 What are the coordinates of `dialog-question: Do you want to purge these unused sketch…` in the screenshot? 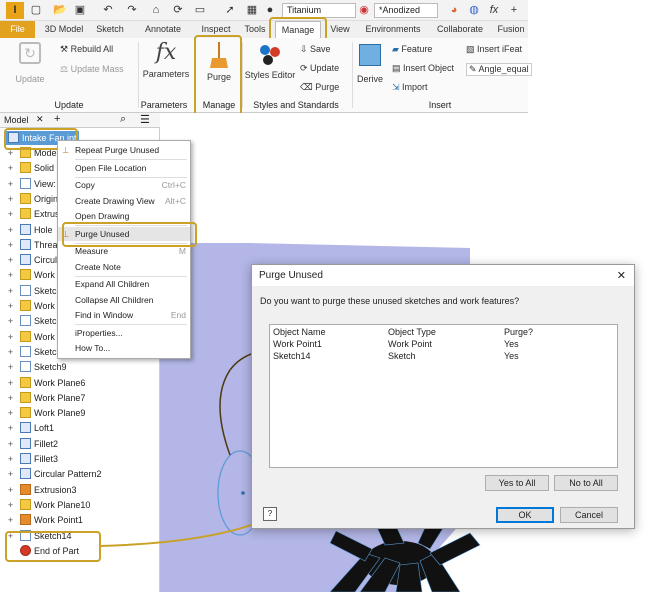 It's located at (390, 301).